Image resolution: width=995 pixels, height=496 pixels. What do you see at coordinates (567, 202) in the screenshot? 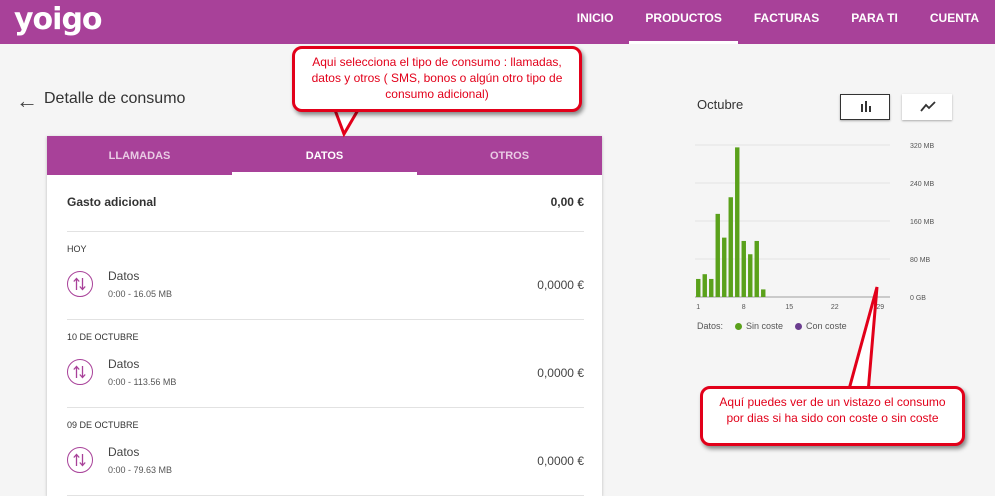
I see `gasto-adicional-value: 0,00 €` at bounding box center [567, 202].